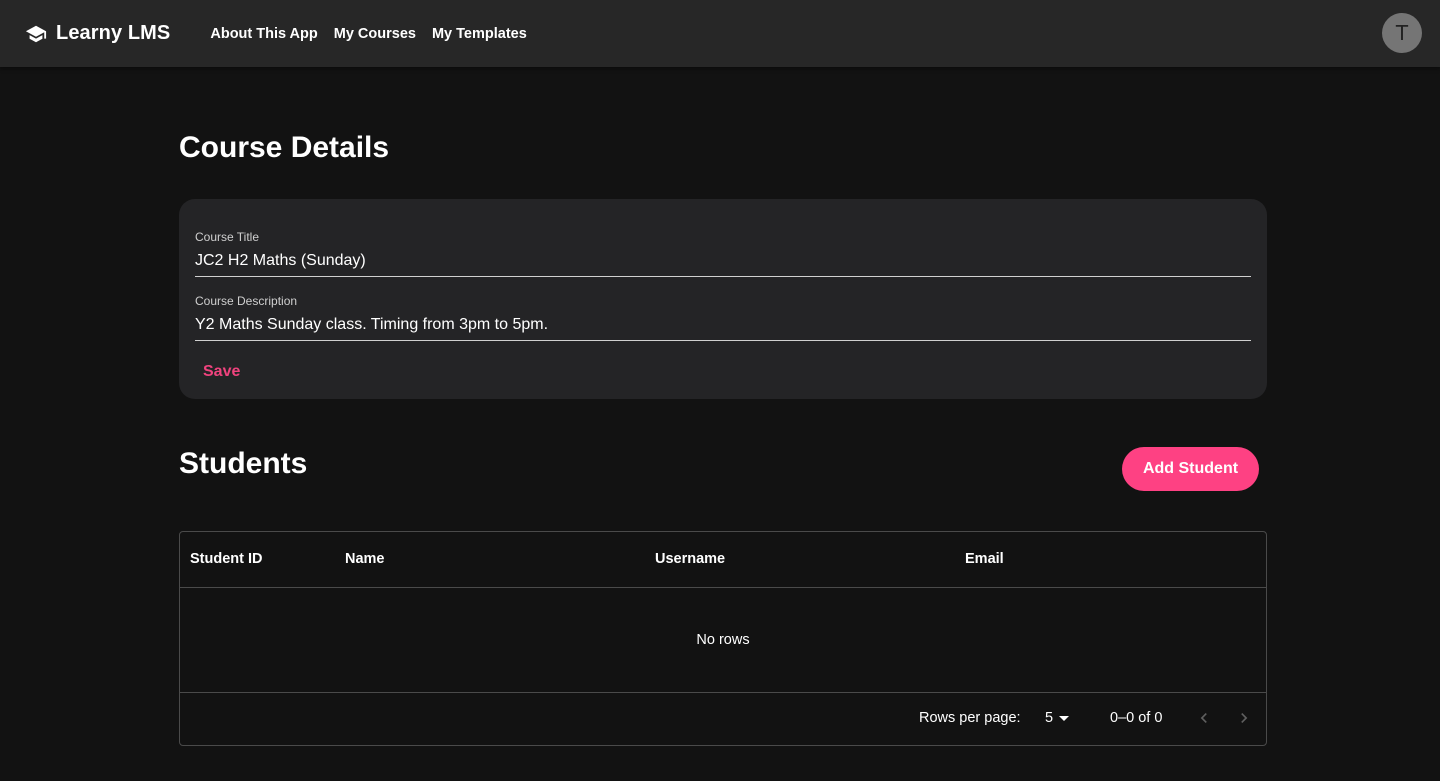 This screenshot has height=781, width=1440. Describe the element at coordinates (1402, 33) in the screenshot. I see `avatar: T` at that location.